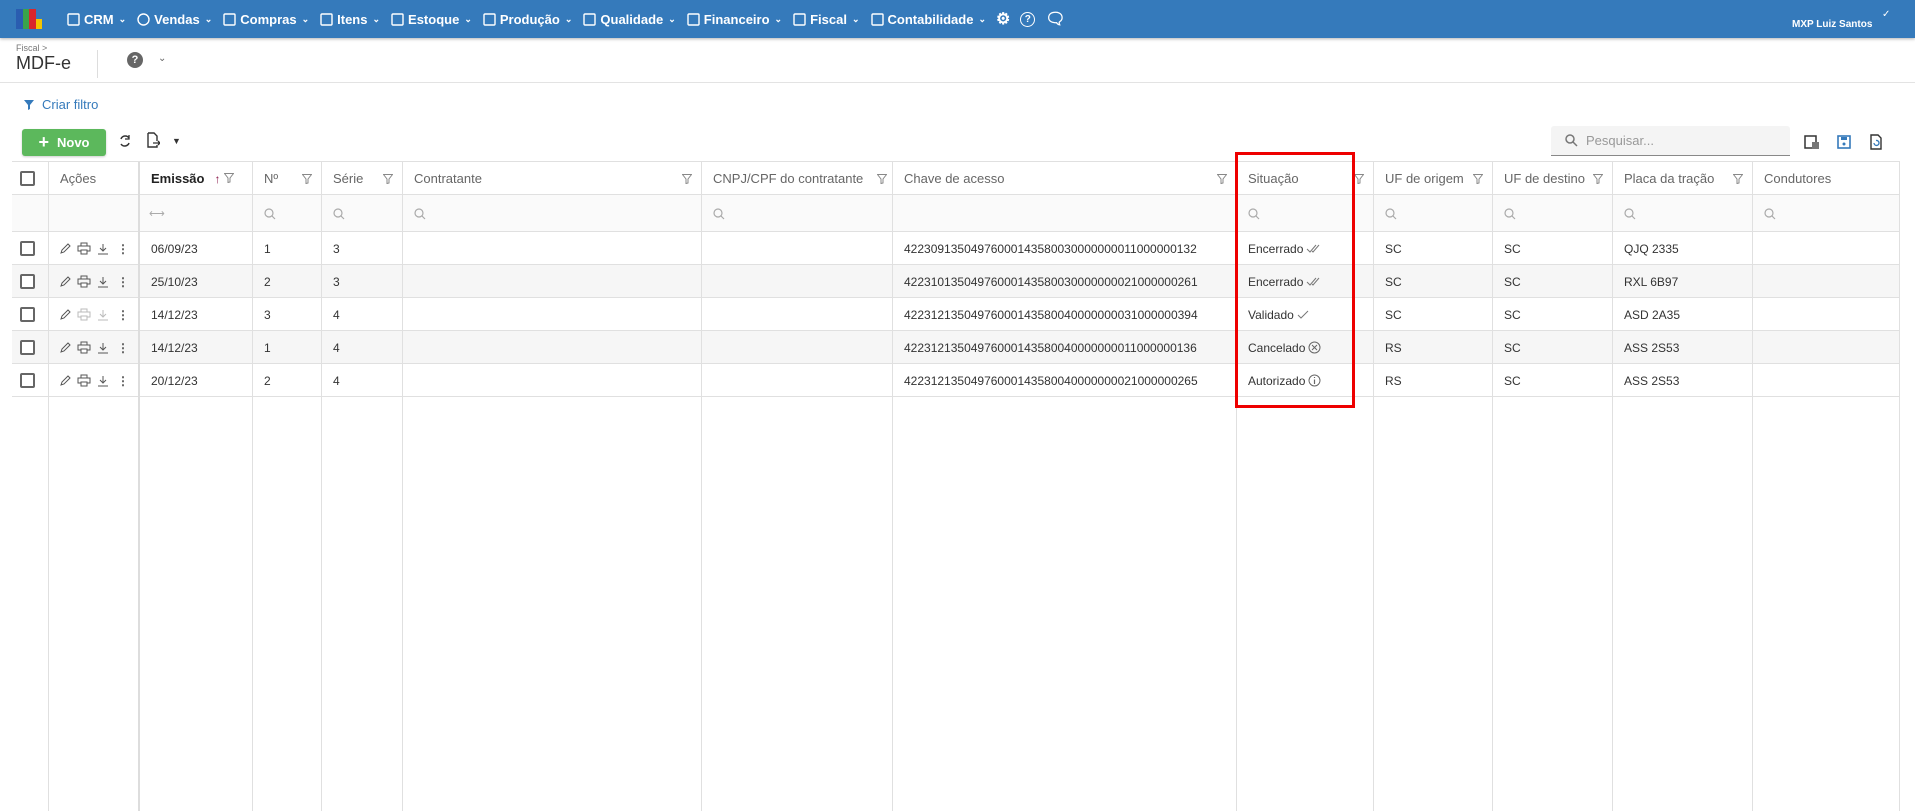 The height and width of the screenshot is (811, 1915). What do you see at coordinates (265, 19) in the screenshot?
I see `nav-compras: Compras ⌄` at bounding box center [265, 19].